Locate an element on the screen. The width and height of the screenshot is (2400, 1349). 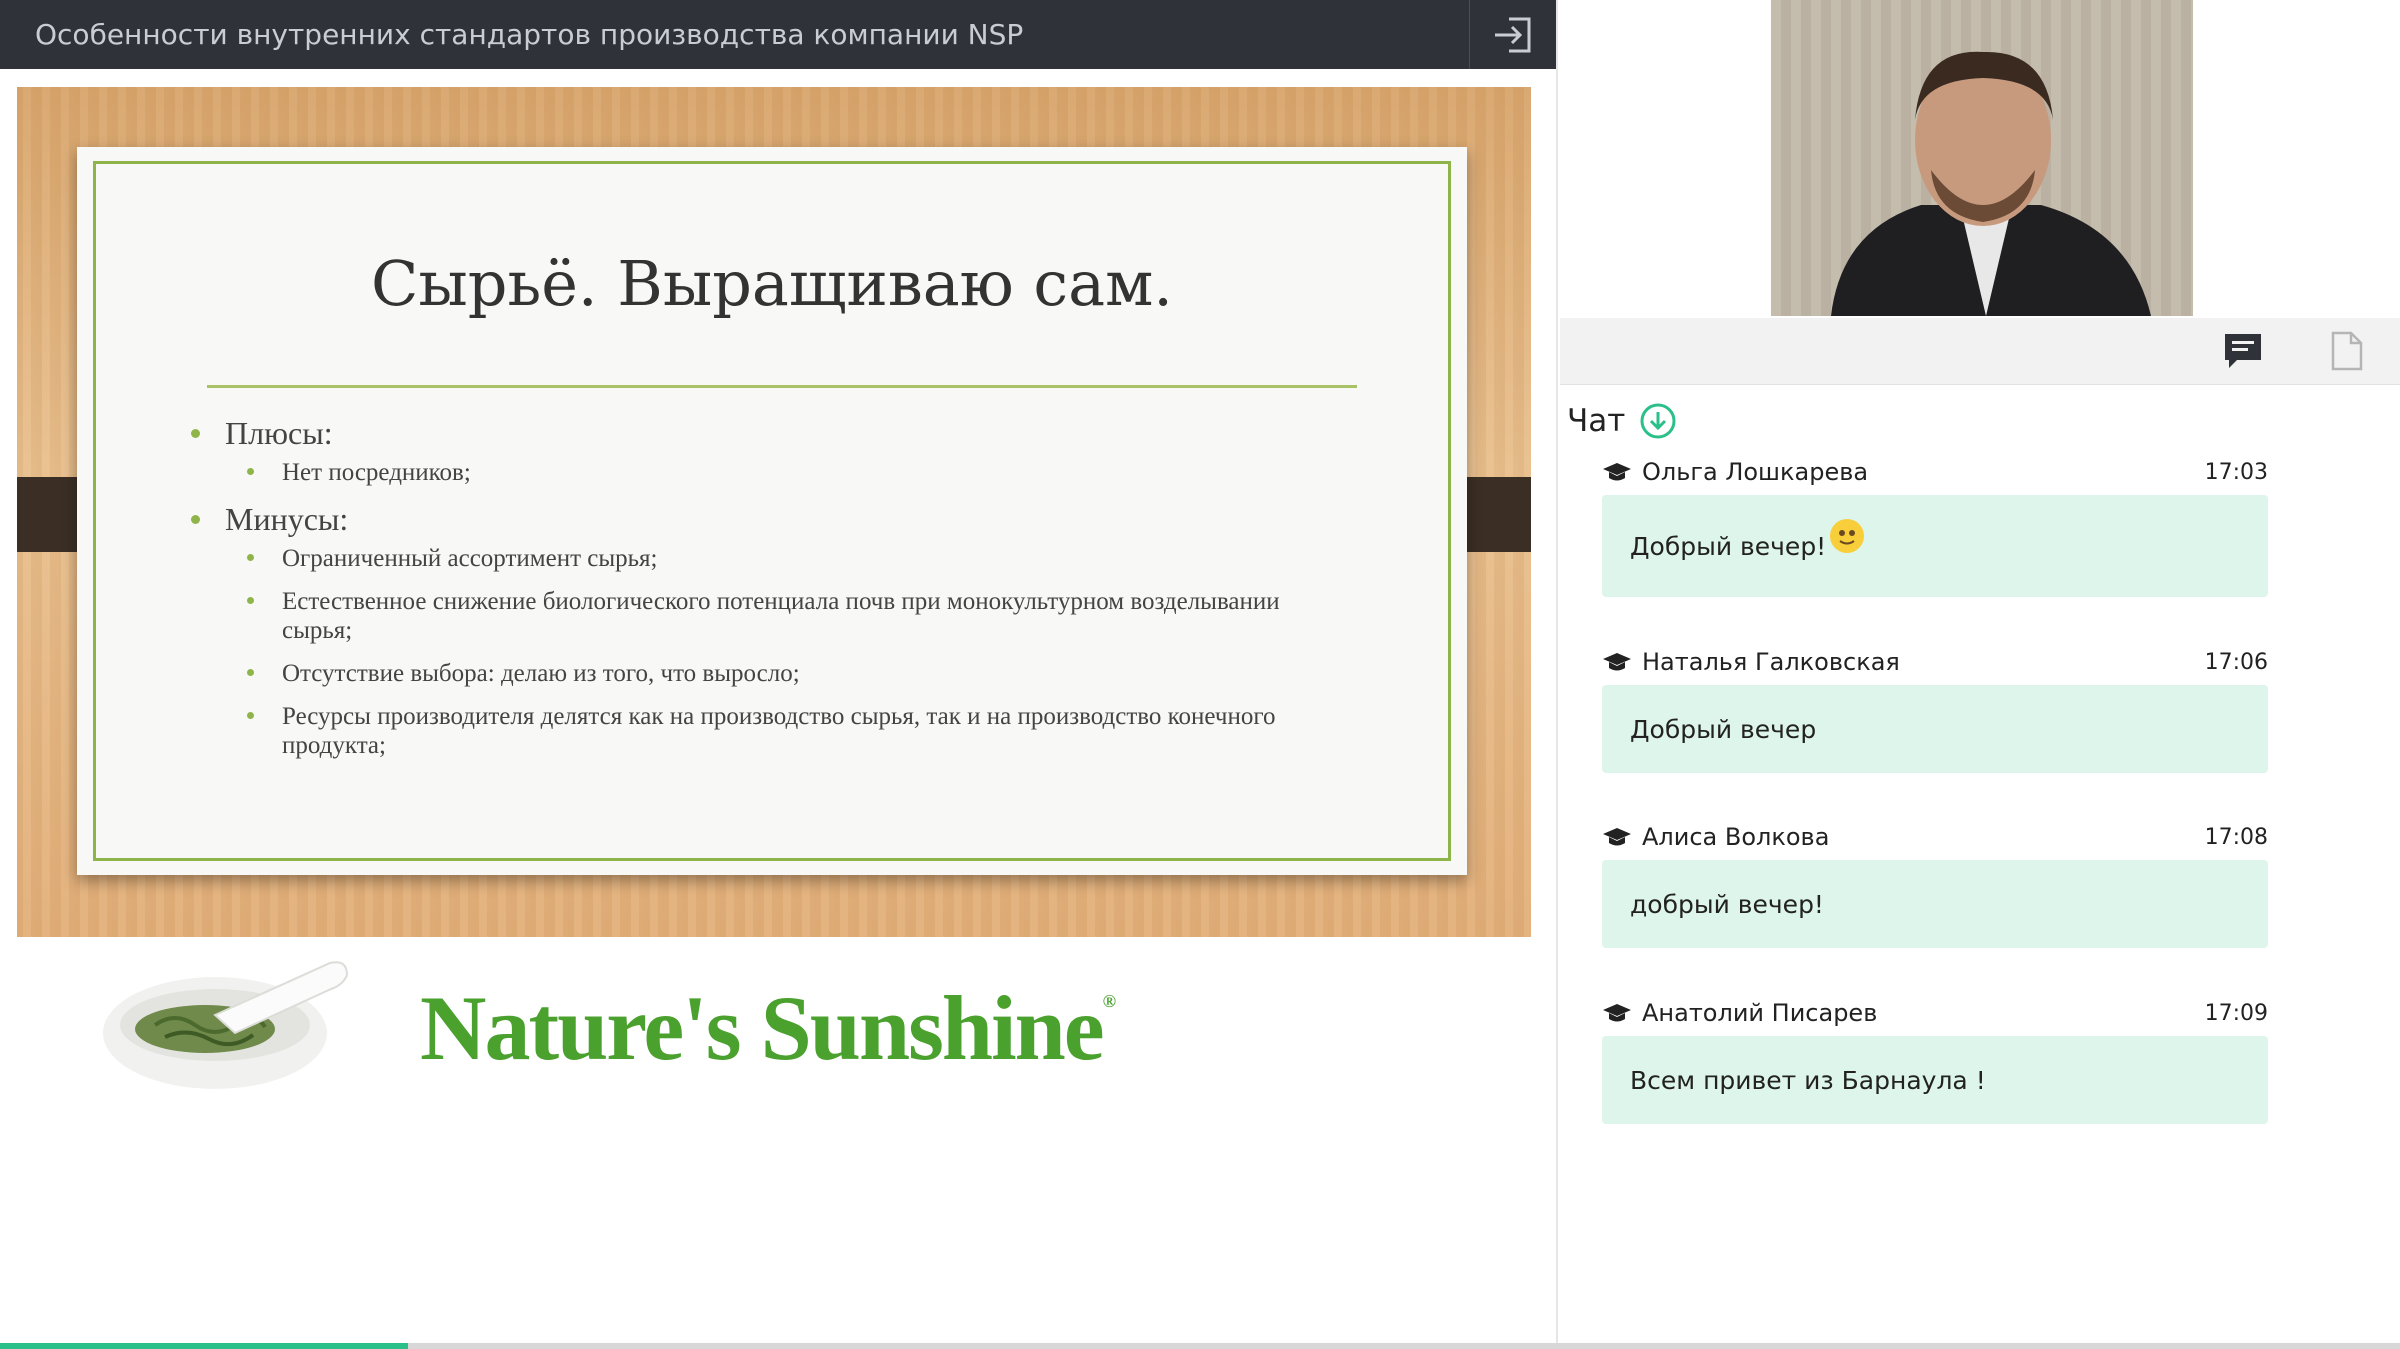
message-author: Анатолий Писарев is located at coordinates (1760, 1013).